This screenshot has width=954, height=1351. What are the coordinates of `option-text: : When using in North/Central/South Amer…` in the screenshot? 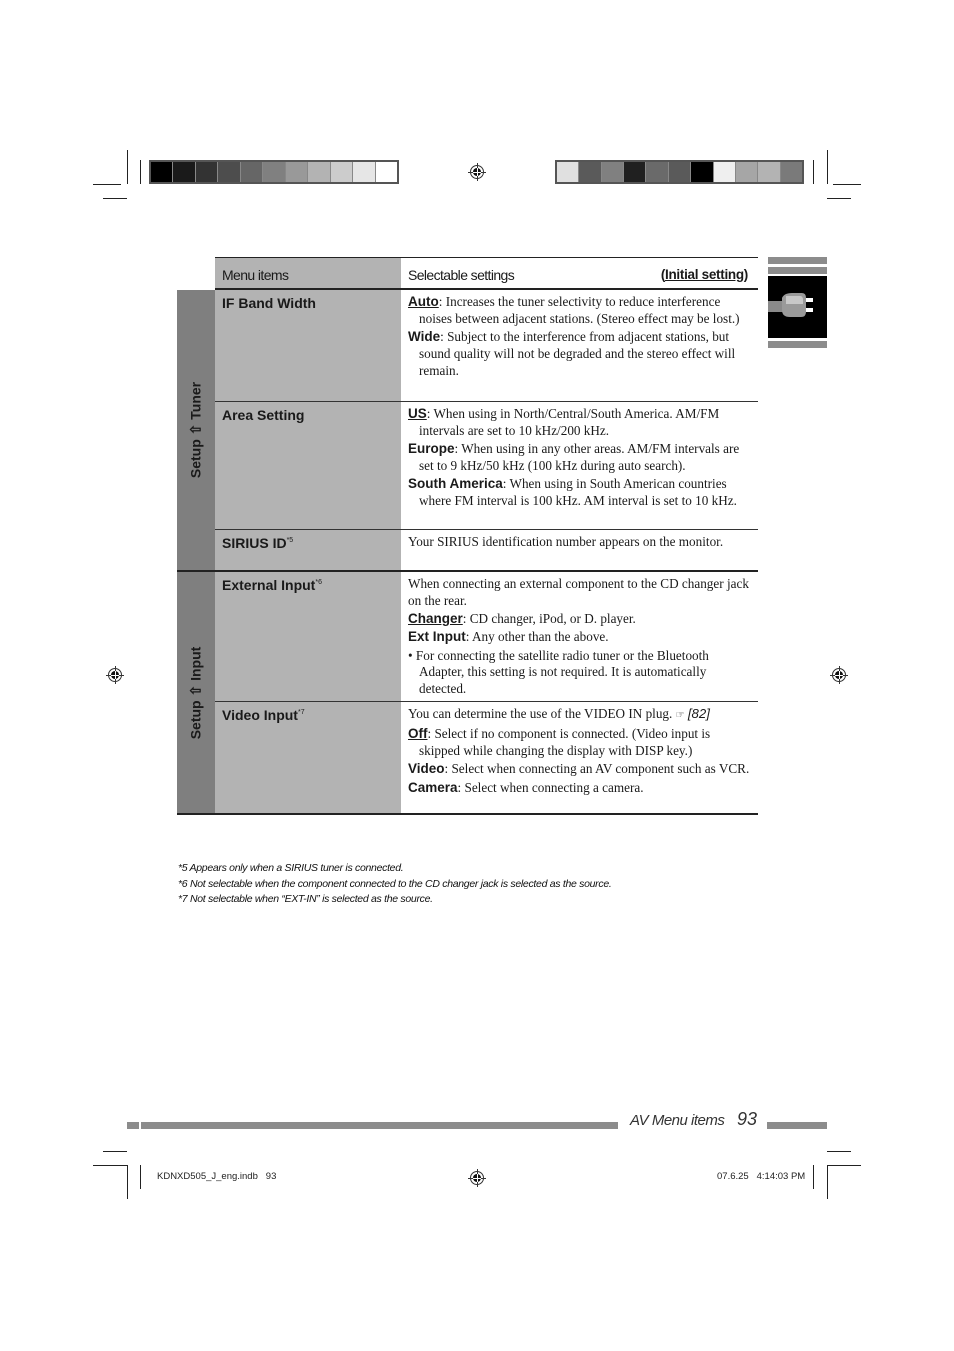 It's located at (569, 422).